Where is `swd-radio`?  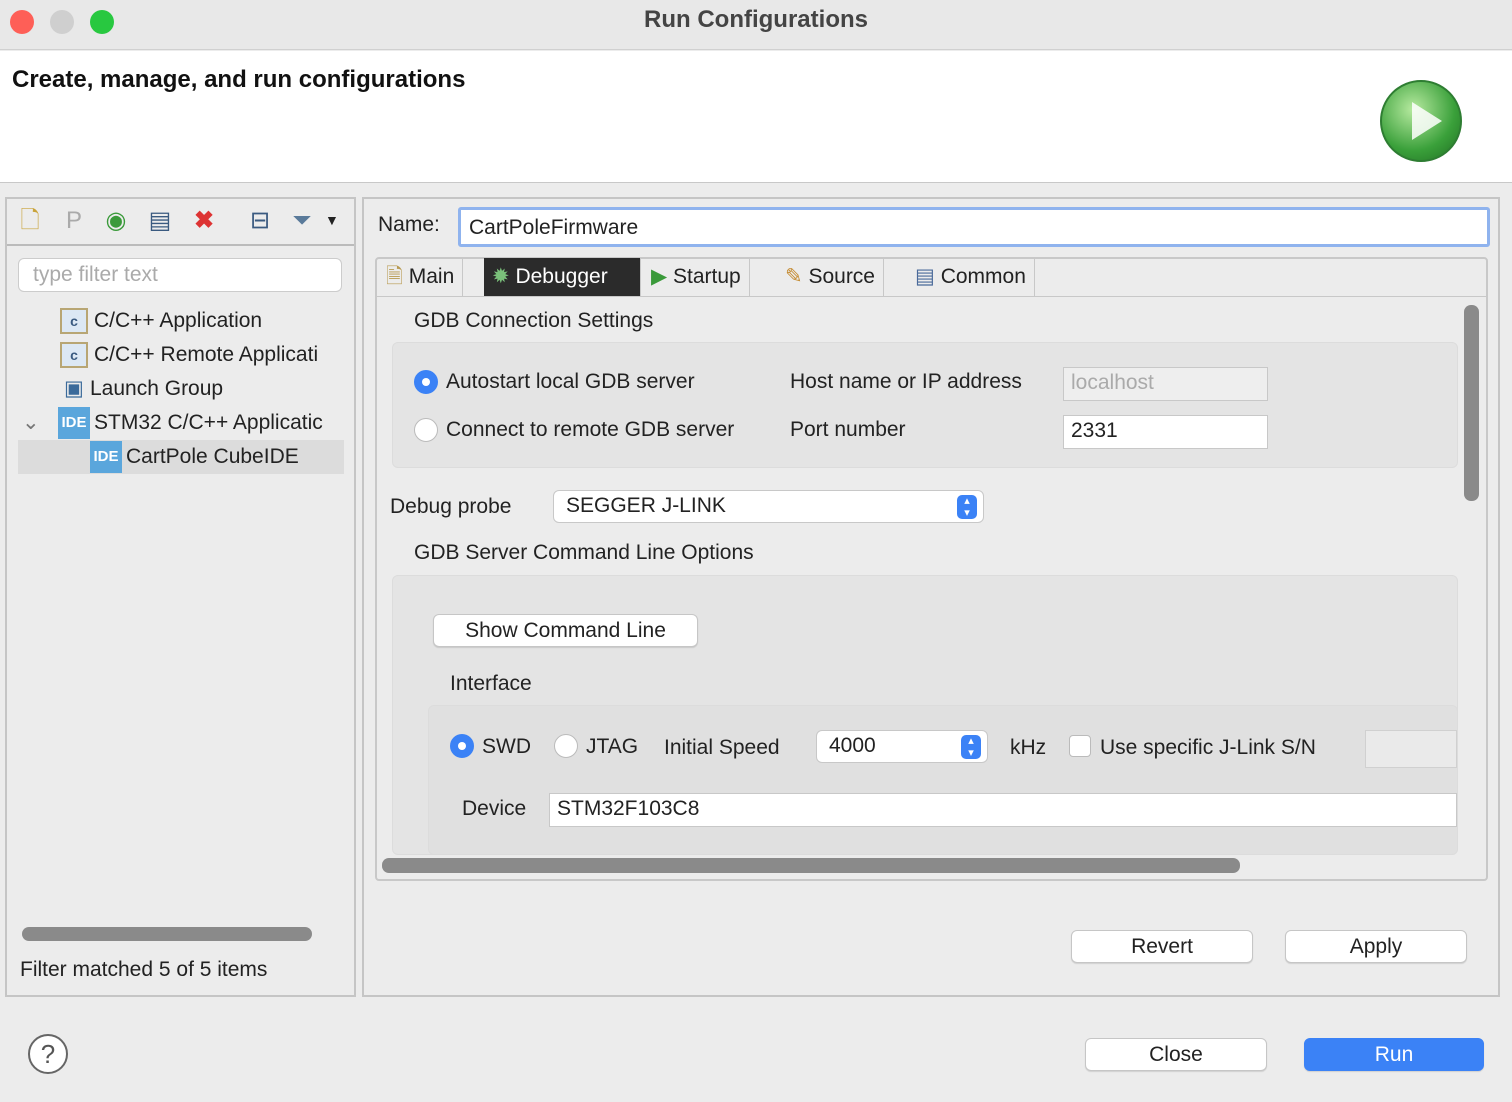
swd-radio is located at coordinates (462, 746).